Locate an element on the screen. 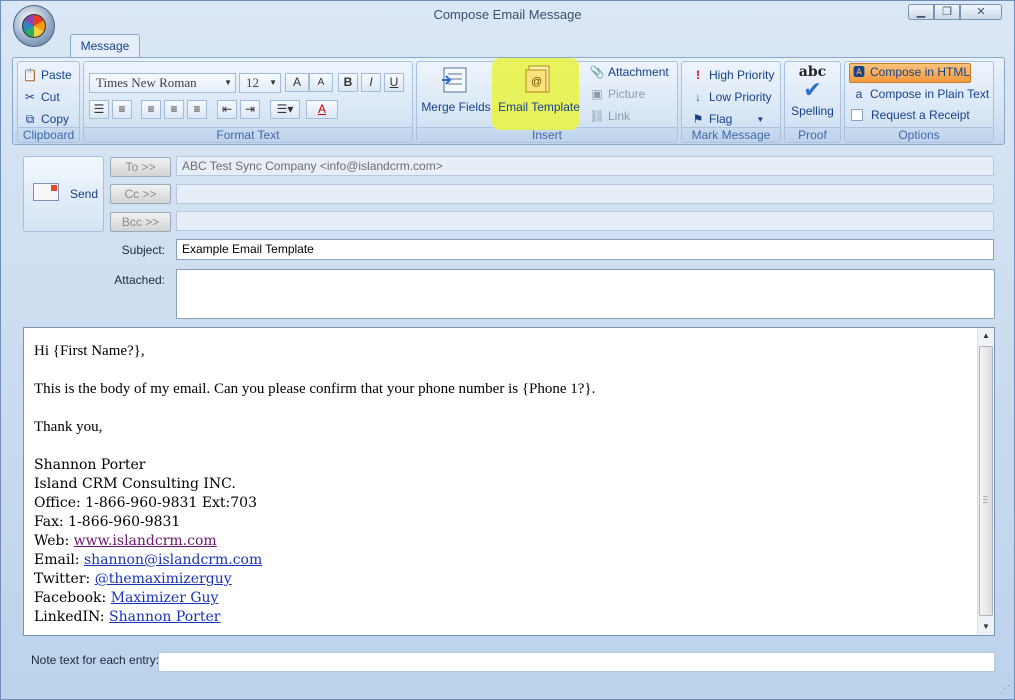  window-title: Compose Email Message is located at coordinates (507, 14).